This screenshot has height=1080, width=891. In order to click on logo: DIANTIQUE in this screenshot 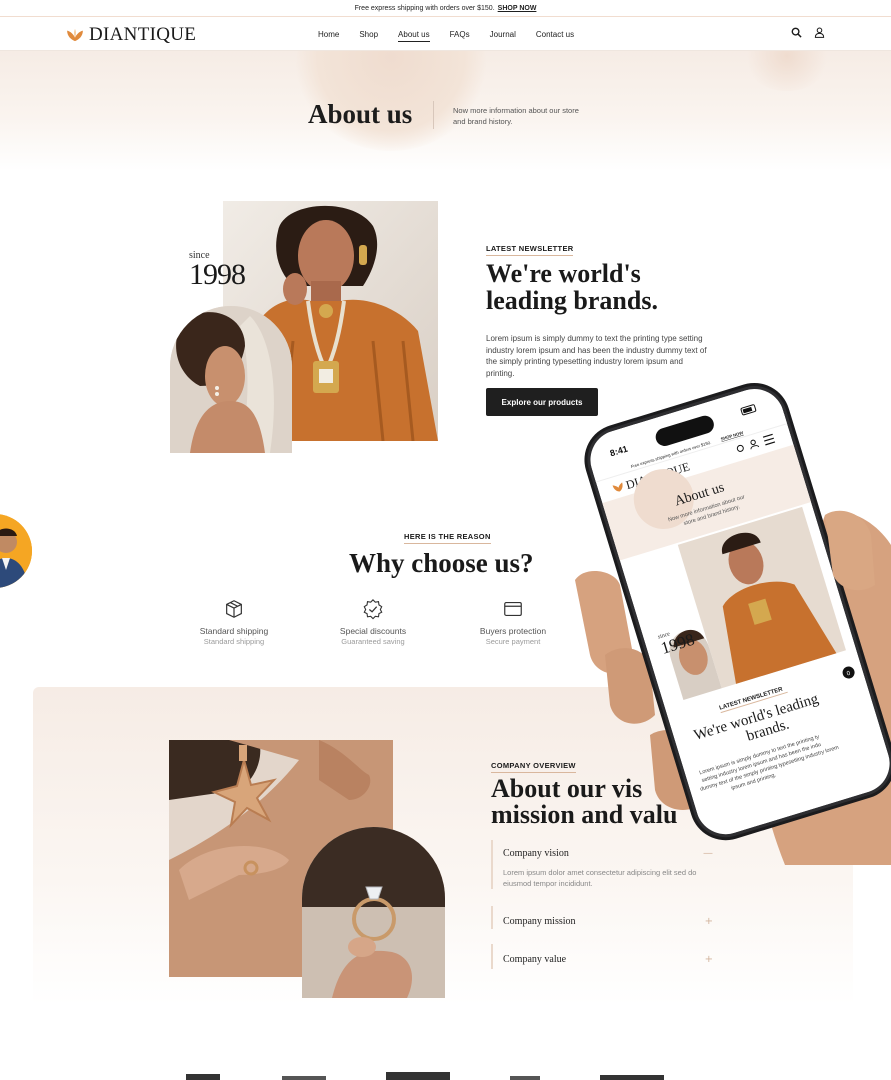, I will do `click(131, 35)`.